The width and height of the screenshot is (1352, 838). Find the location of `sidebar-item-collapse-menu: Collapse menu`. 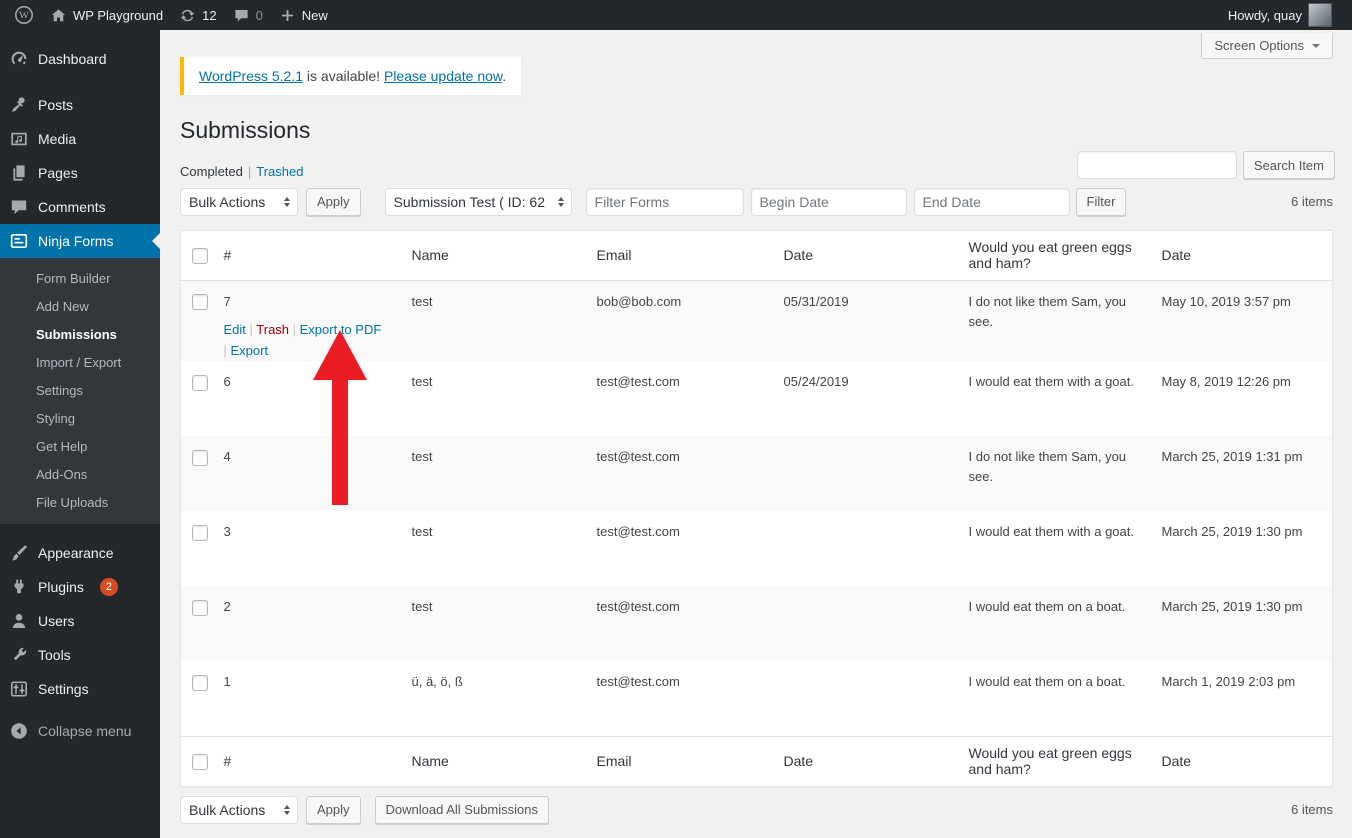

sidebar-item-collapse-menu: Collapse menu is located at coordinates (80, 731).